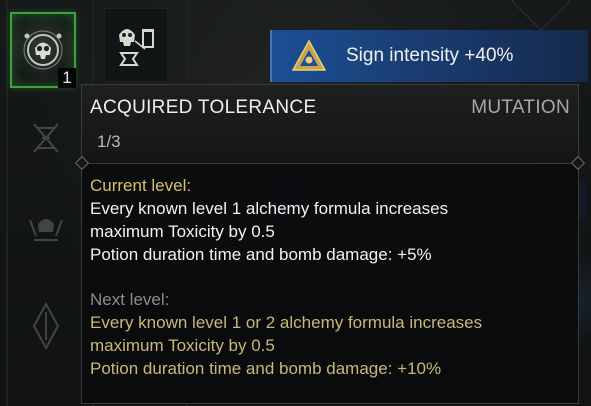 The height and width of the screenshot is (406, 591). Describe the element at coordinates (130, 299) in the screenshot. I see `next-level-label: Next level:` at that location.